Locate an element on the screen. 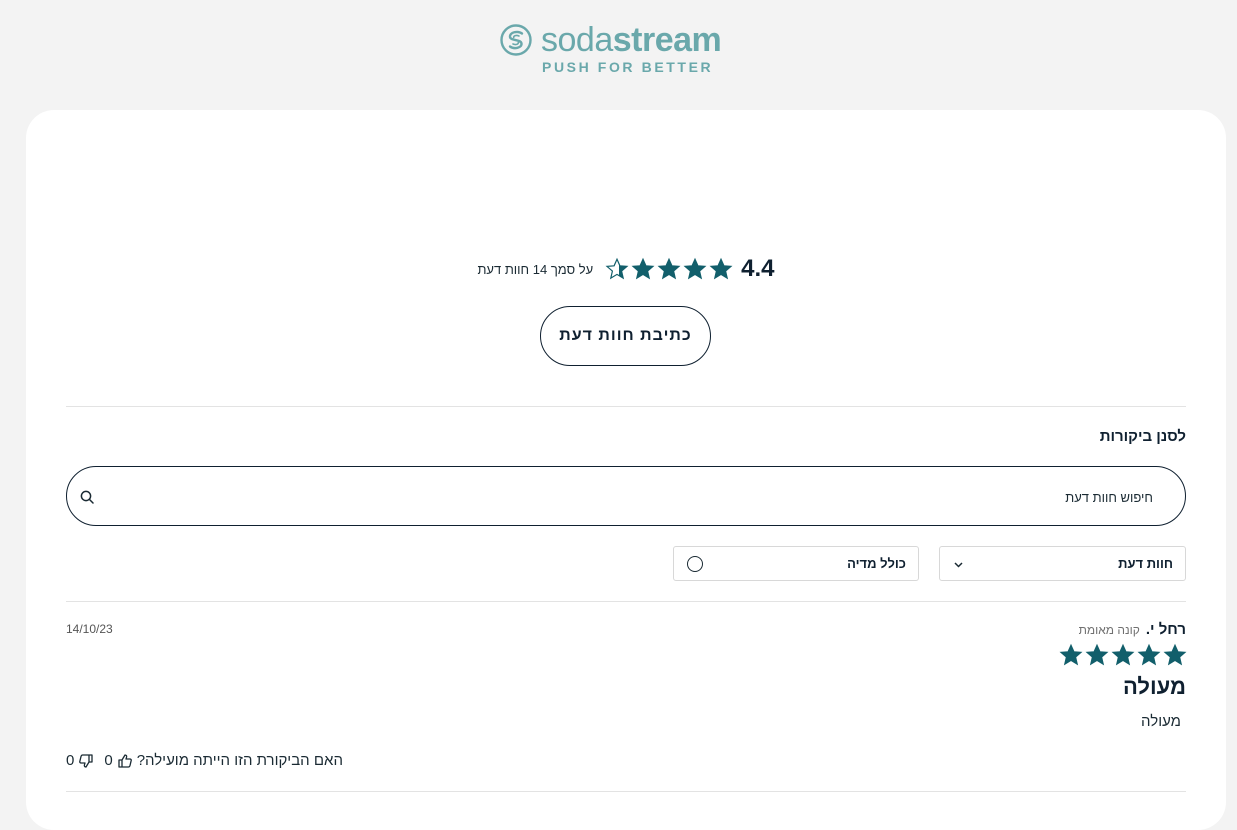  review-title: מעולה is located at coordinates (1154, 686).